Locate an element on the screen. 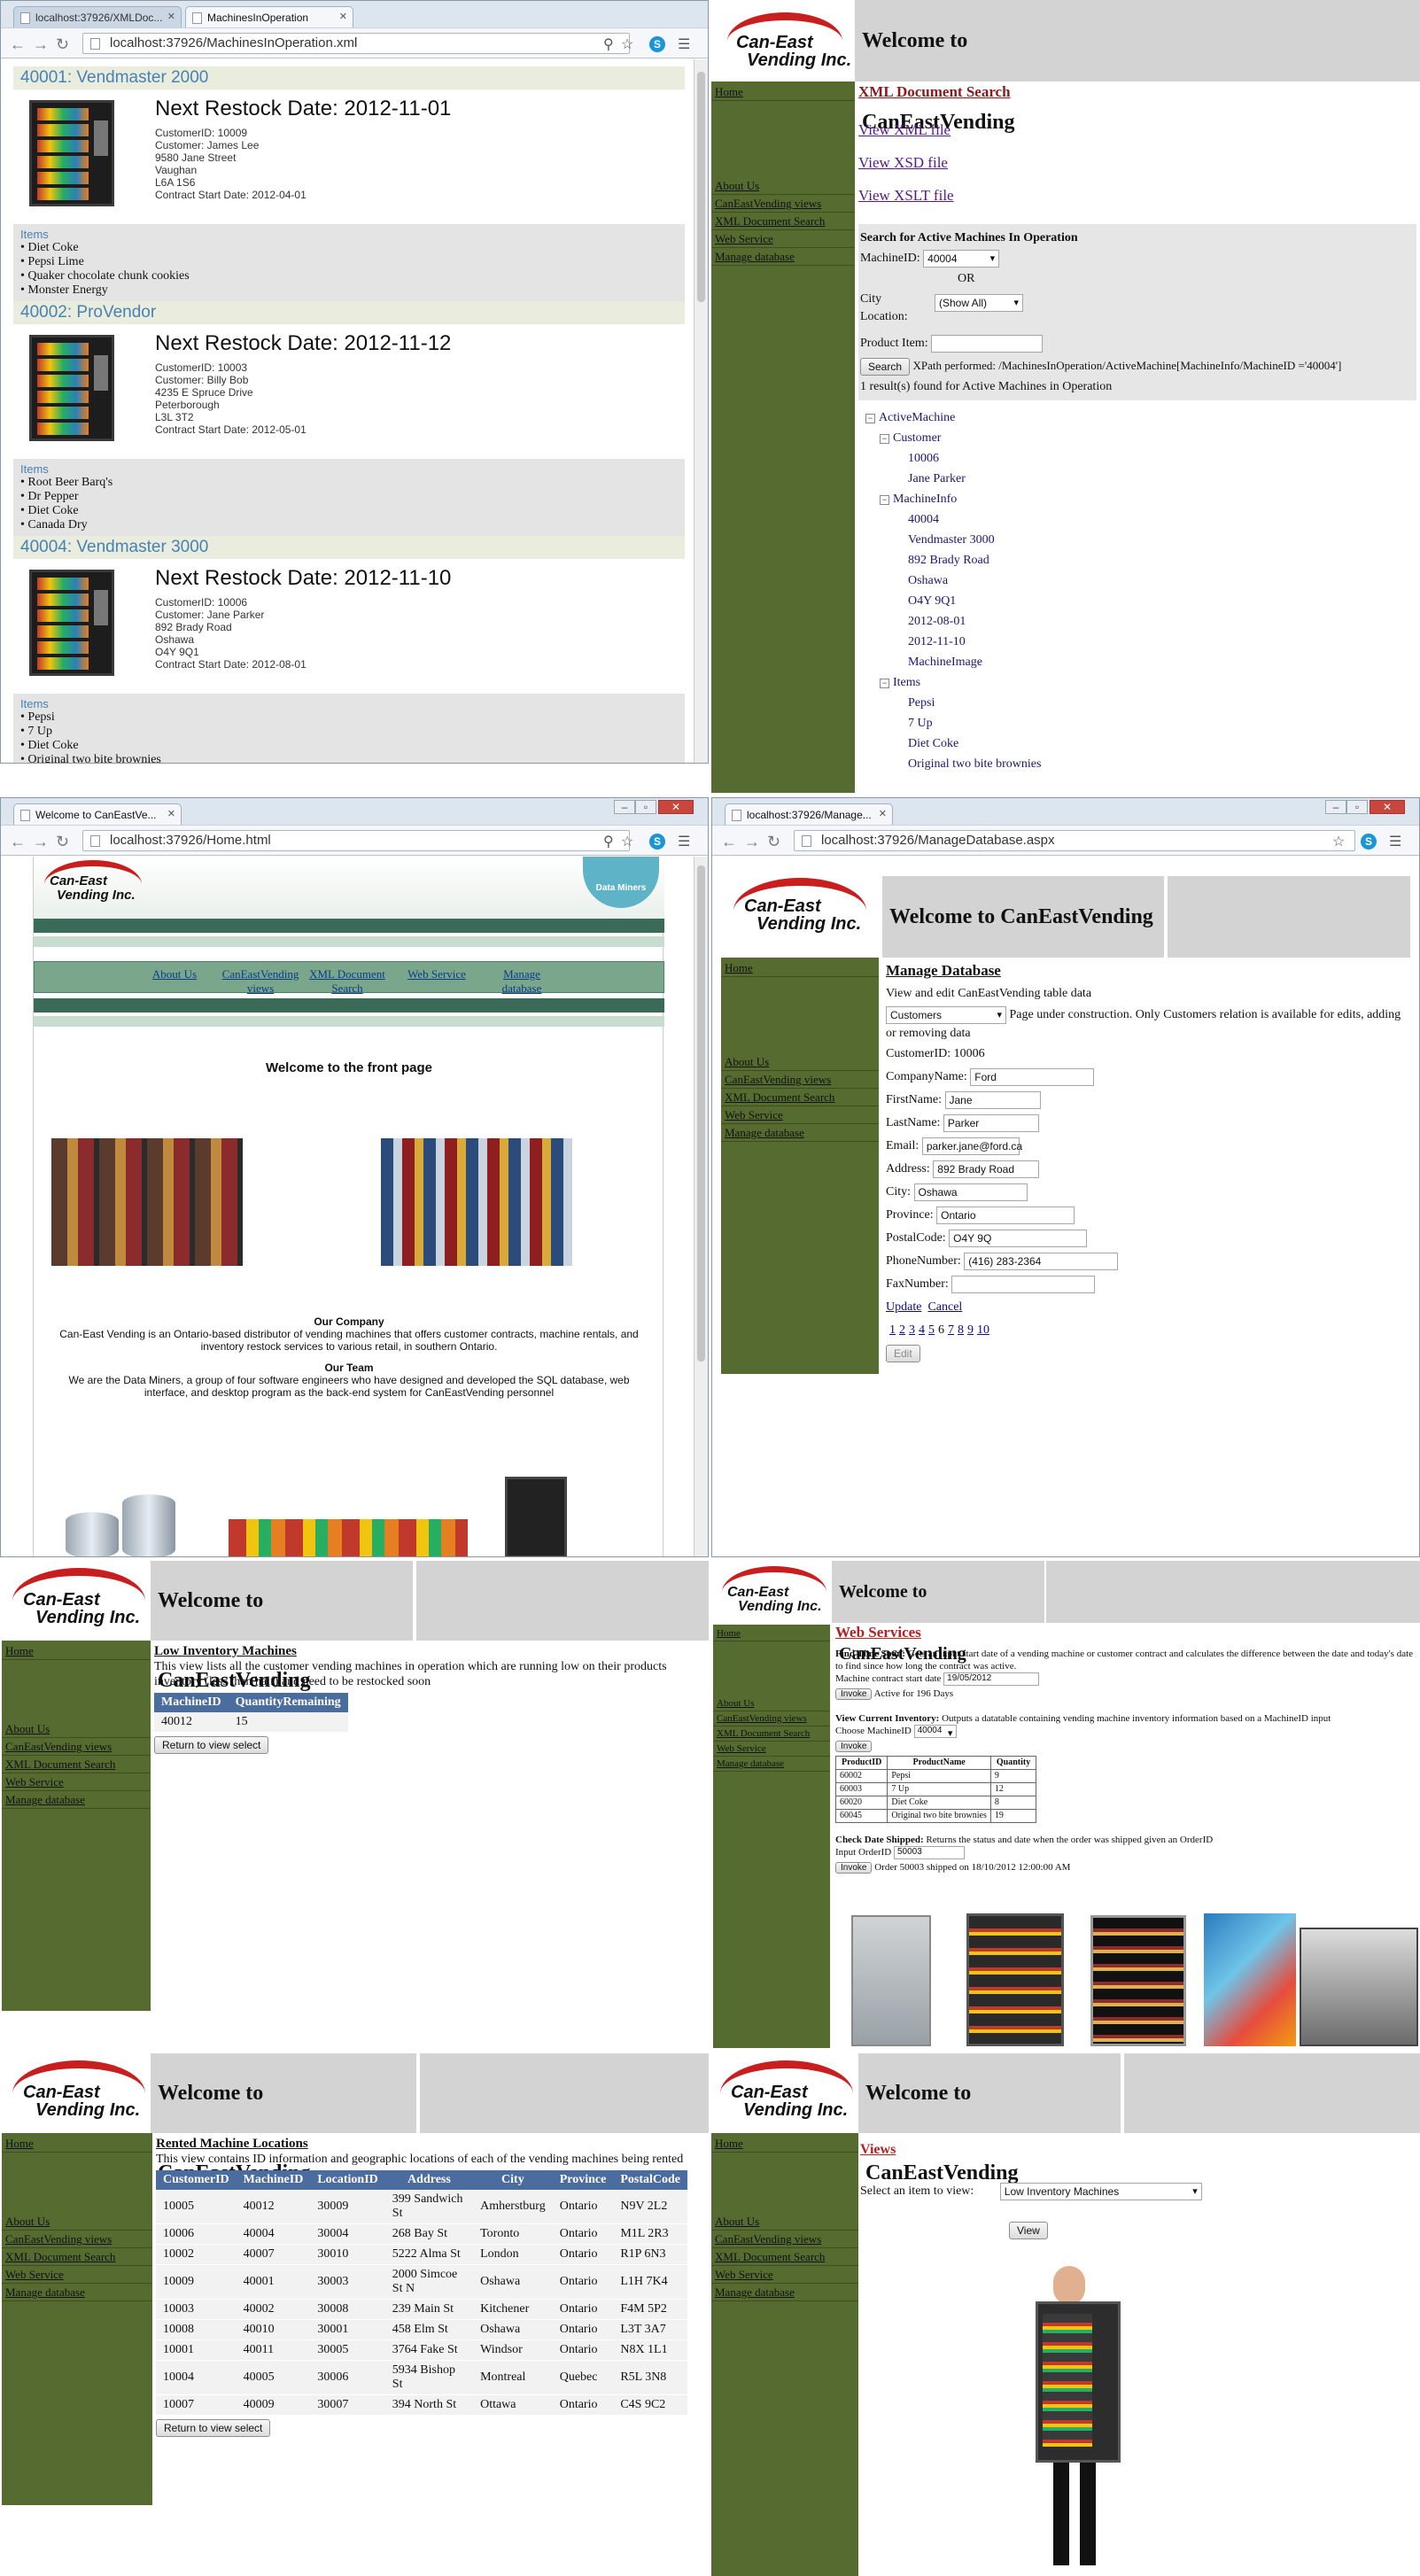  browser-tab-active: MachinesInOperation ✕ is located at coordinates (269, 16).